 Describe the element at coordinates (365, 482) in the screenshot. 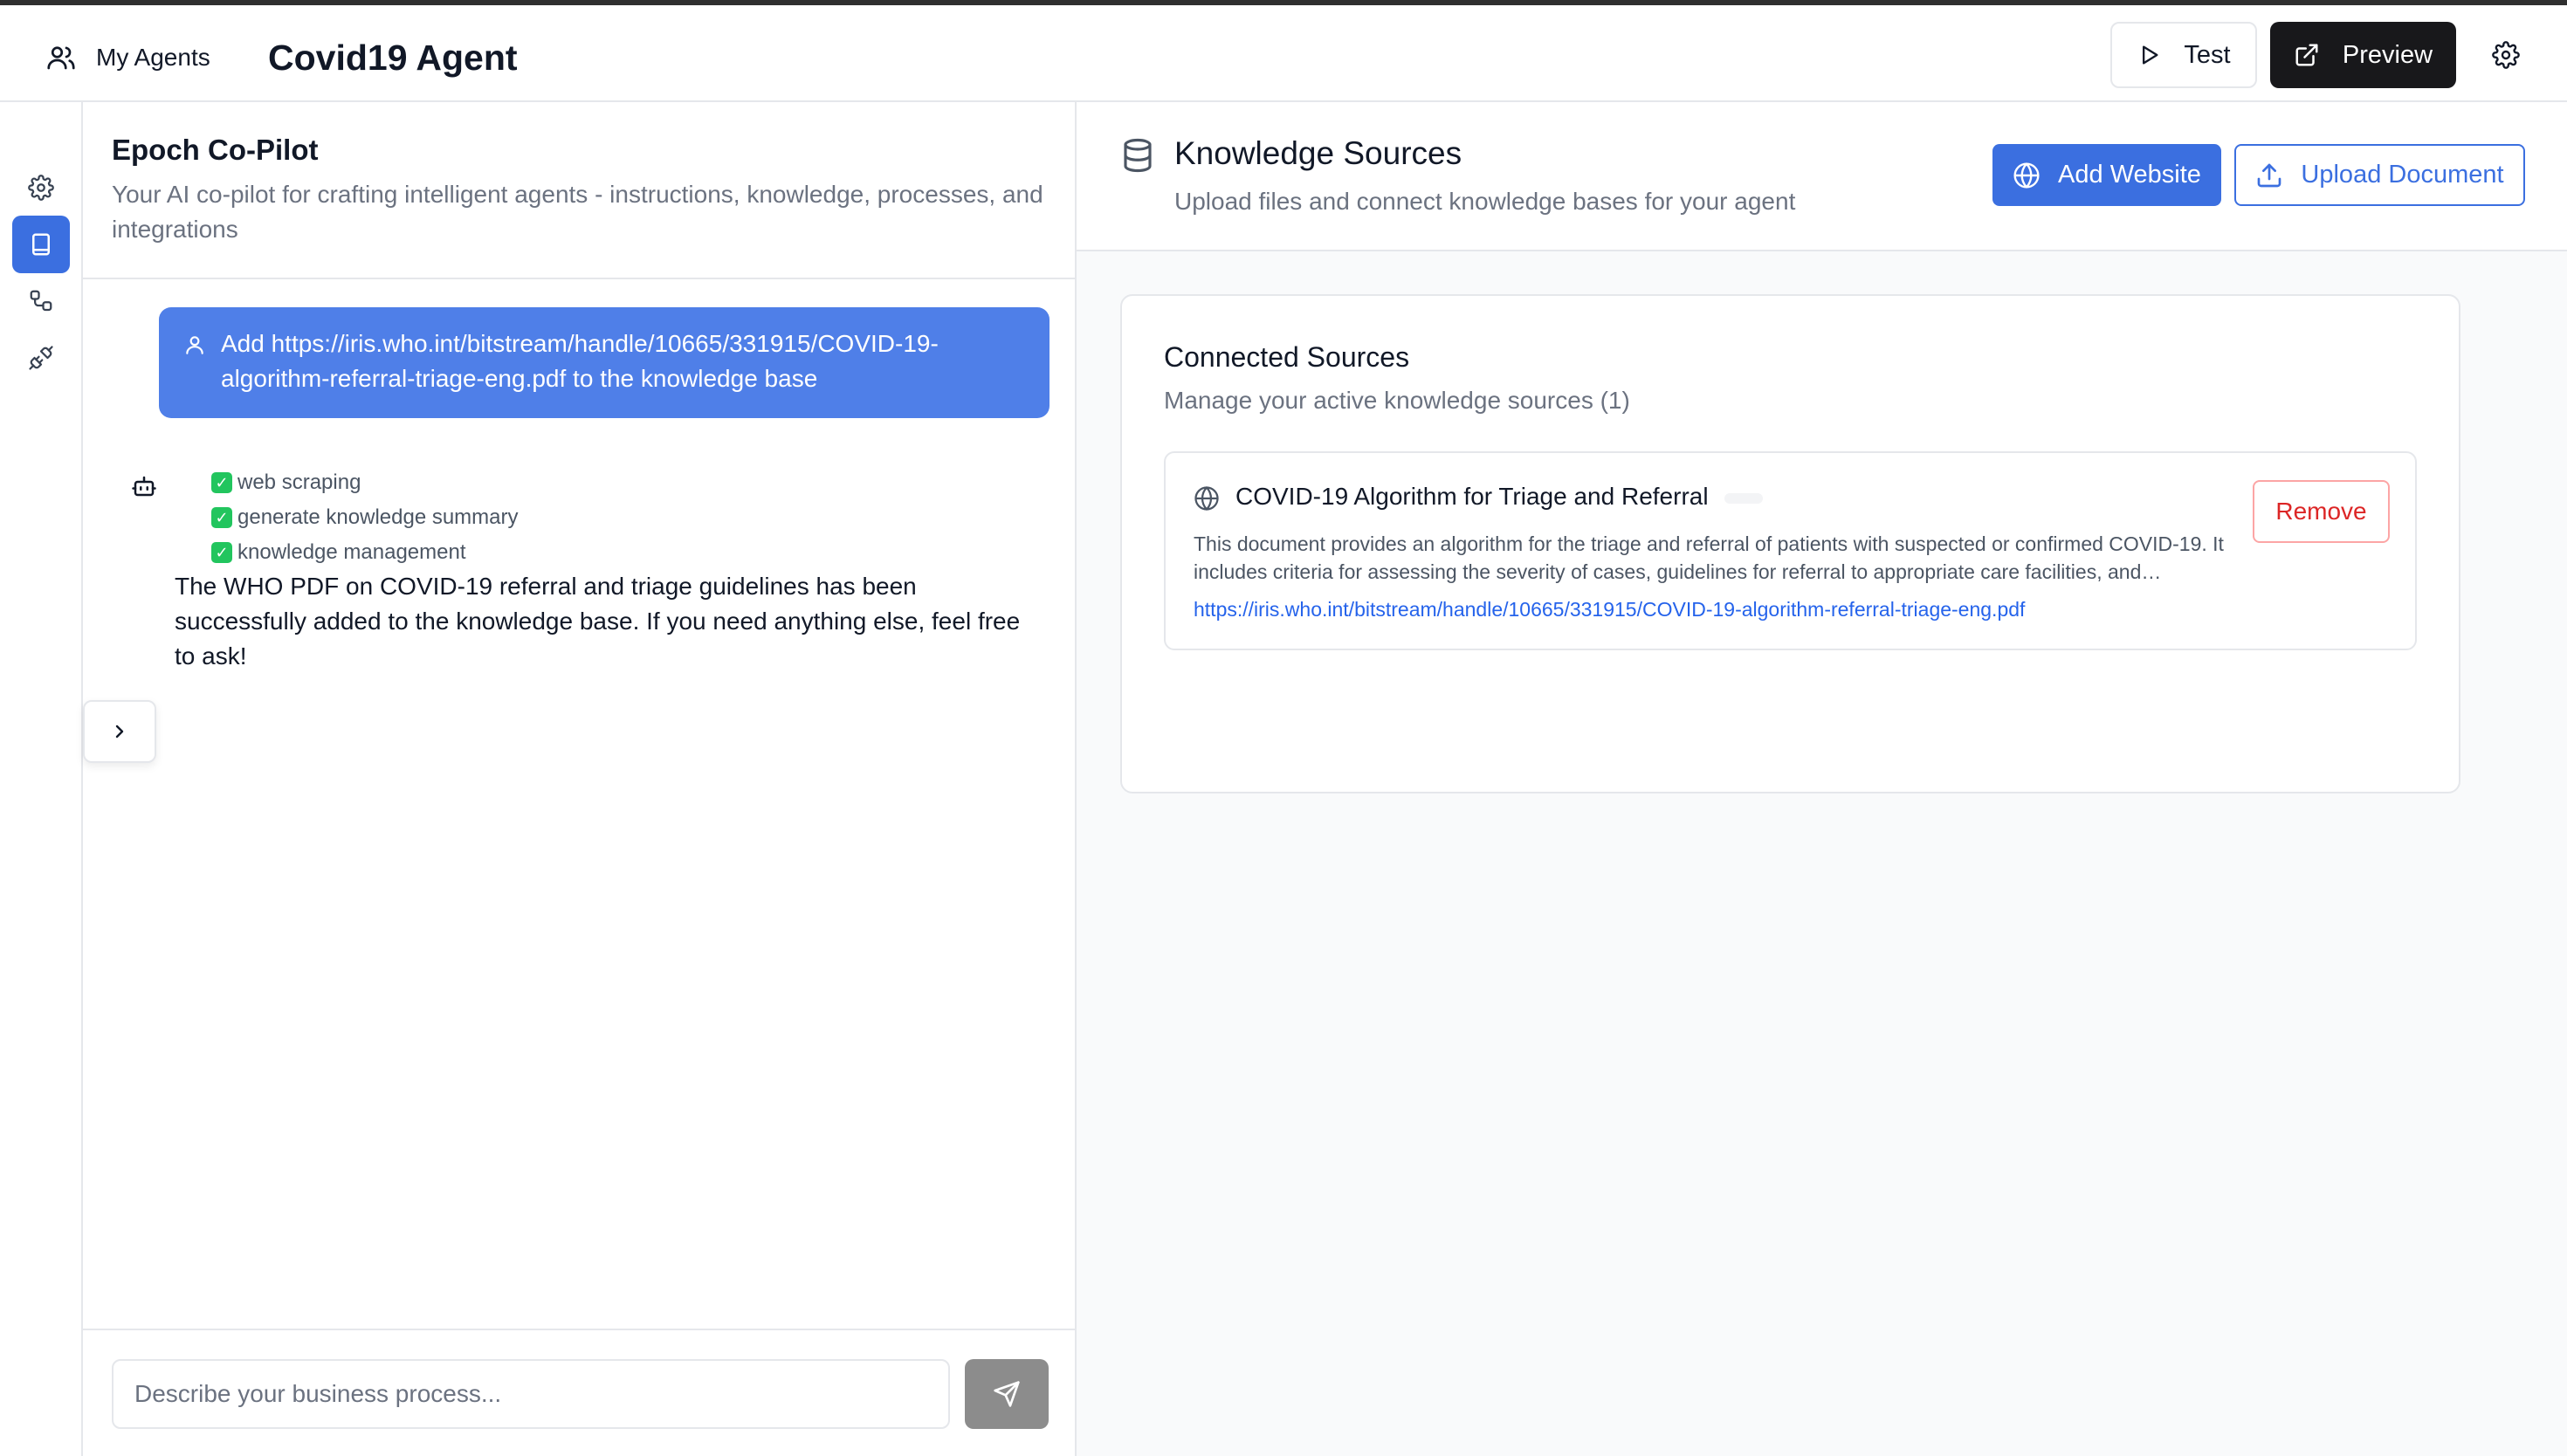

I see `tool-call-item: ✓ web scraping` at that location.